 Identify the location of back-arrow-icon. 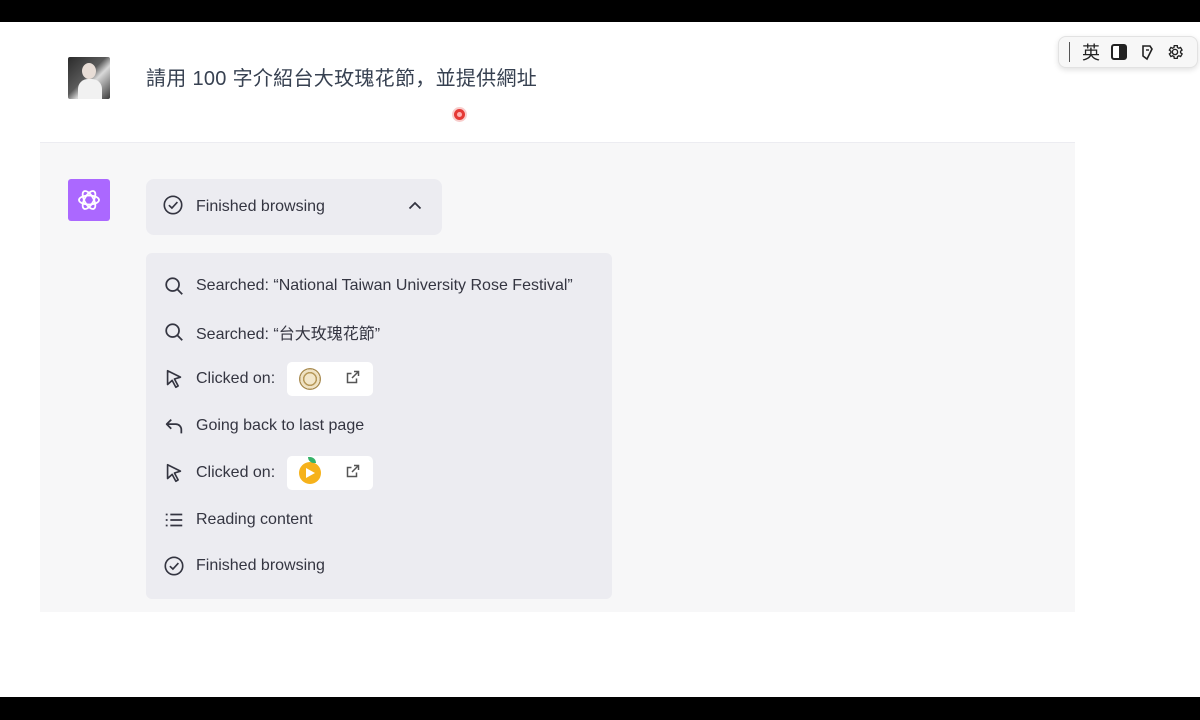
(174, 426).